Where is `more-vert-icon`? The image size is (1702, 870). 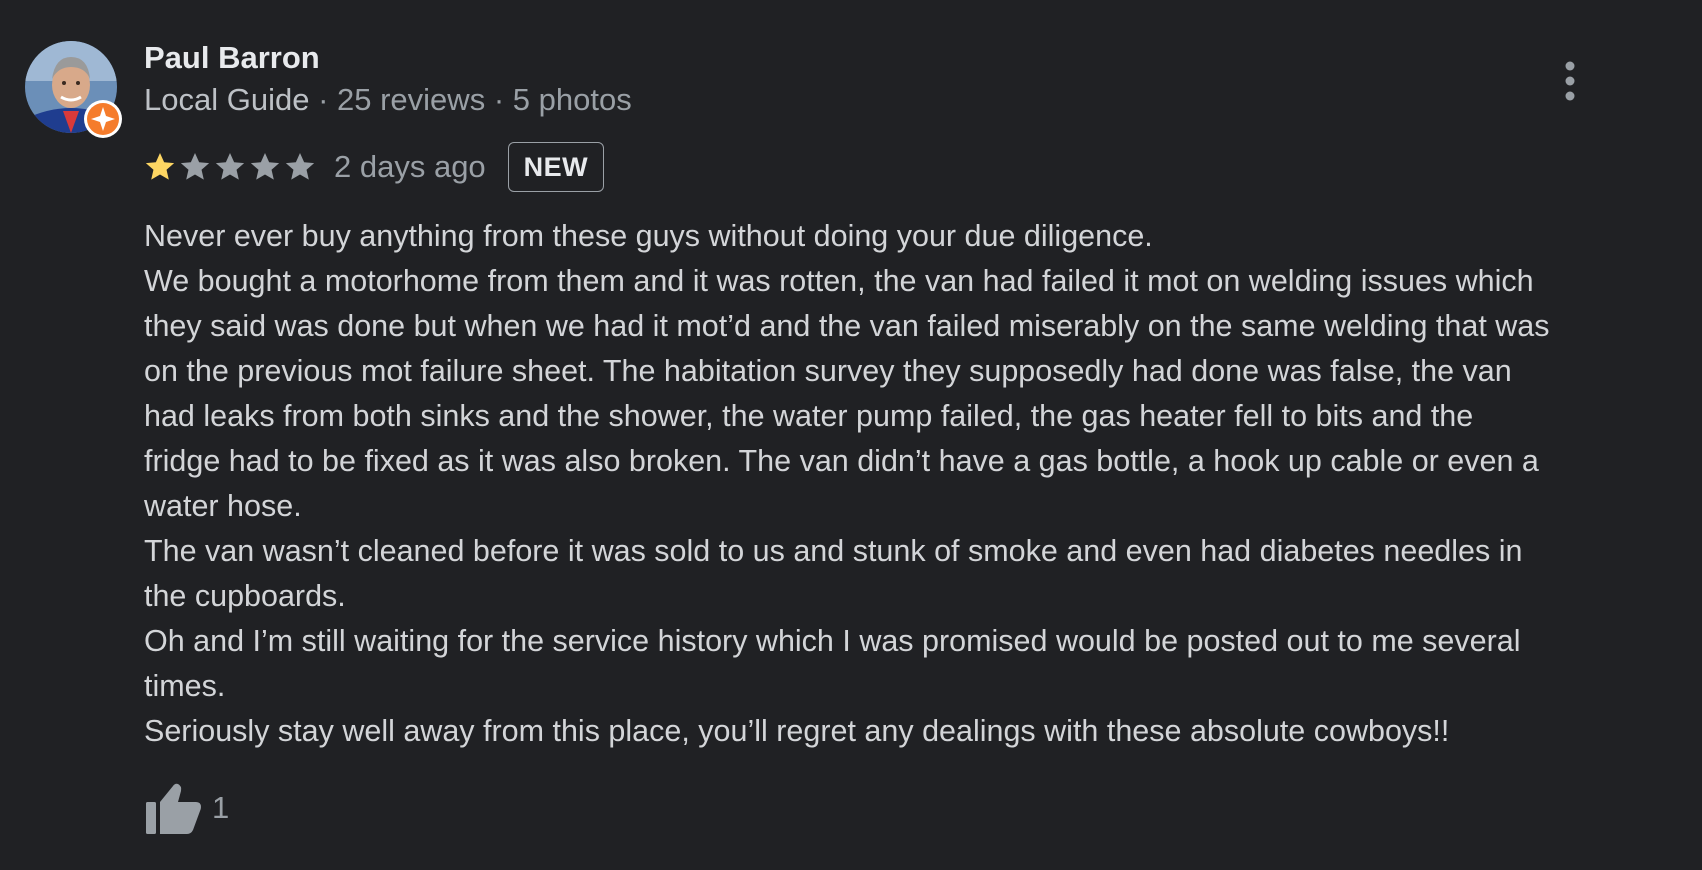 more-vert-icon is located at coordinates (1570, 81).